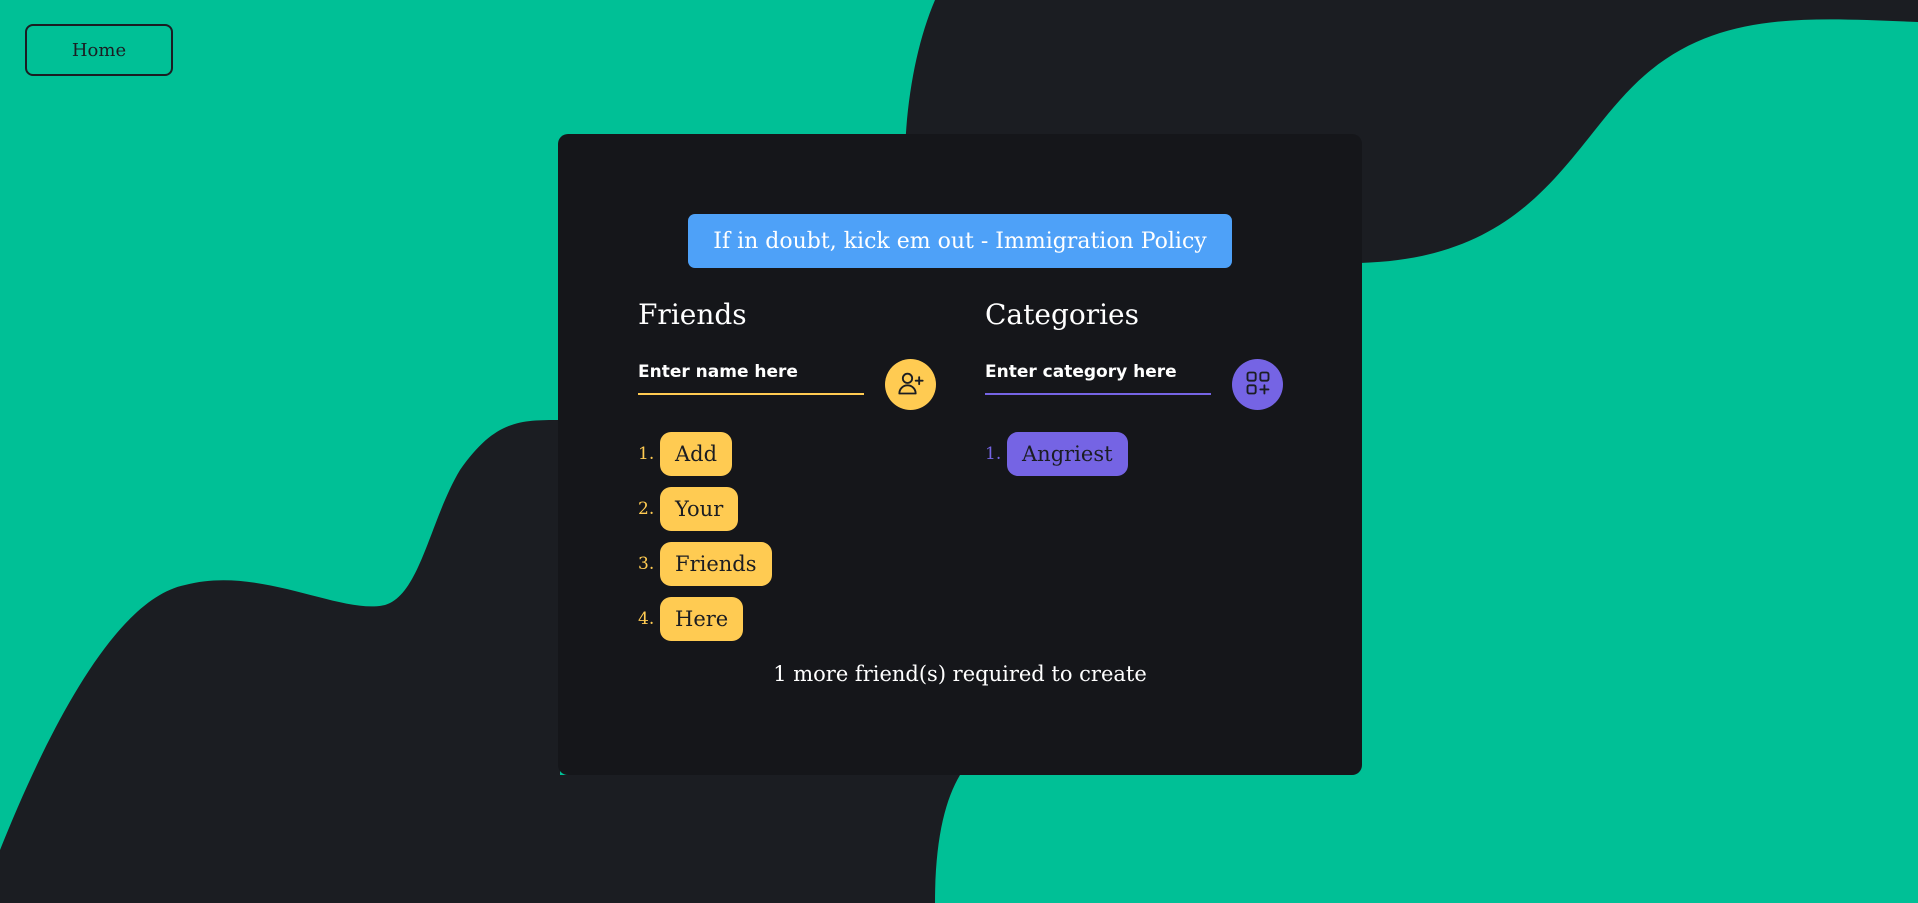 This screenshot has height=903, width=1918. What do you see at coordinates (692, 314) in the screenshot?
I see `friends-title: Friends` at bounding box center [692, 314].